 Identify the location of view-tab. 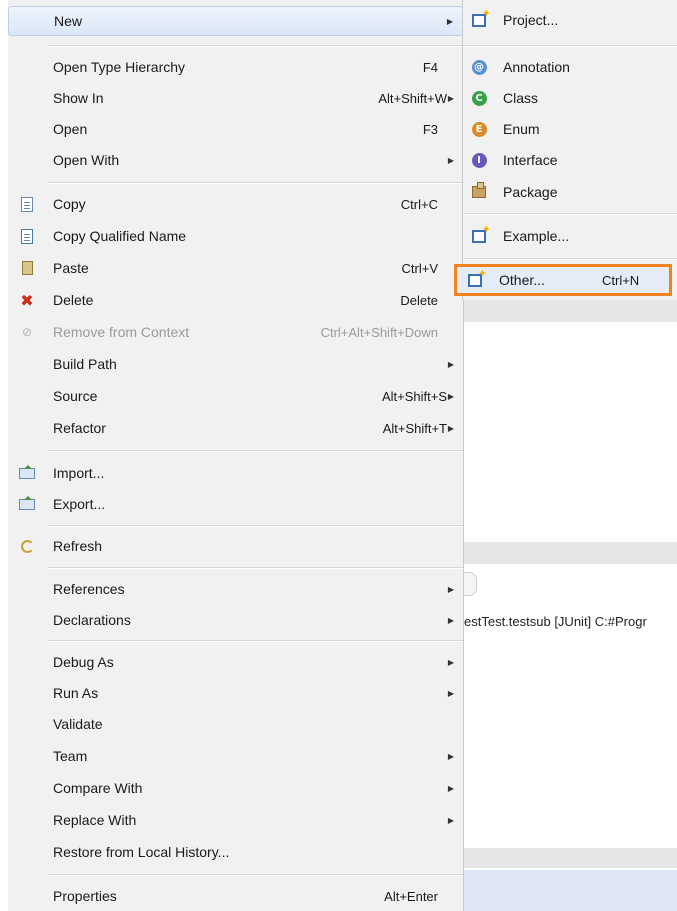
(469, 584).